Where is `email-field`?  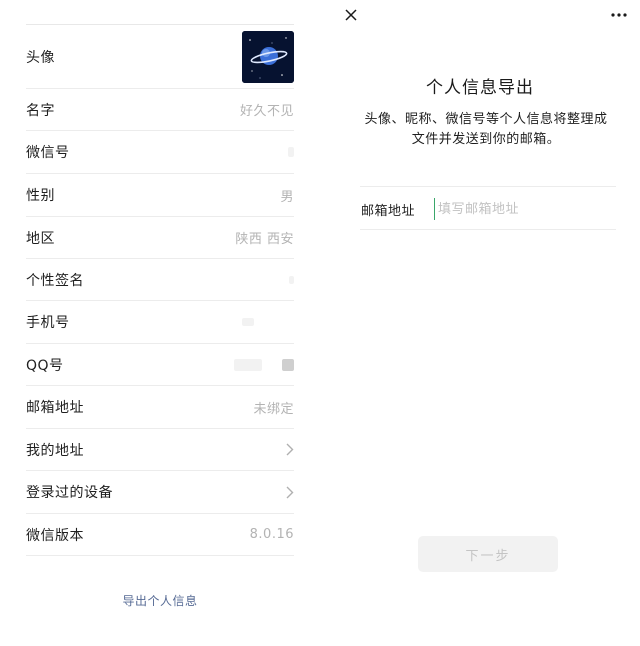
email-field is located at coordinates (524, 209).